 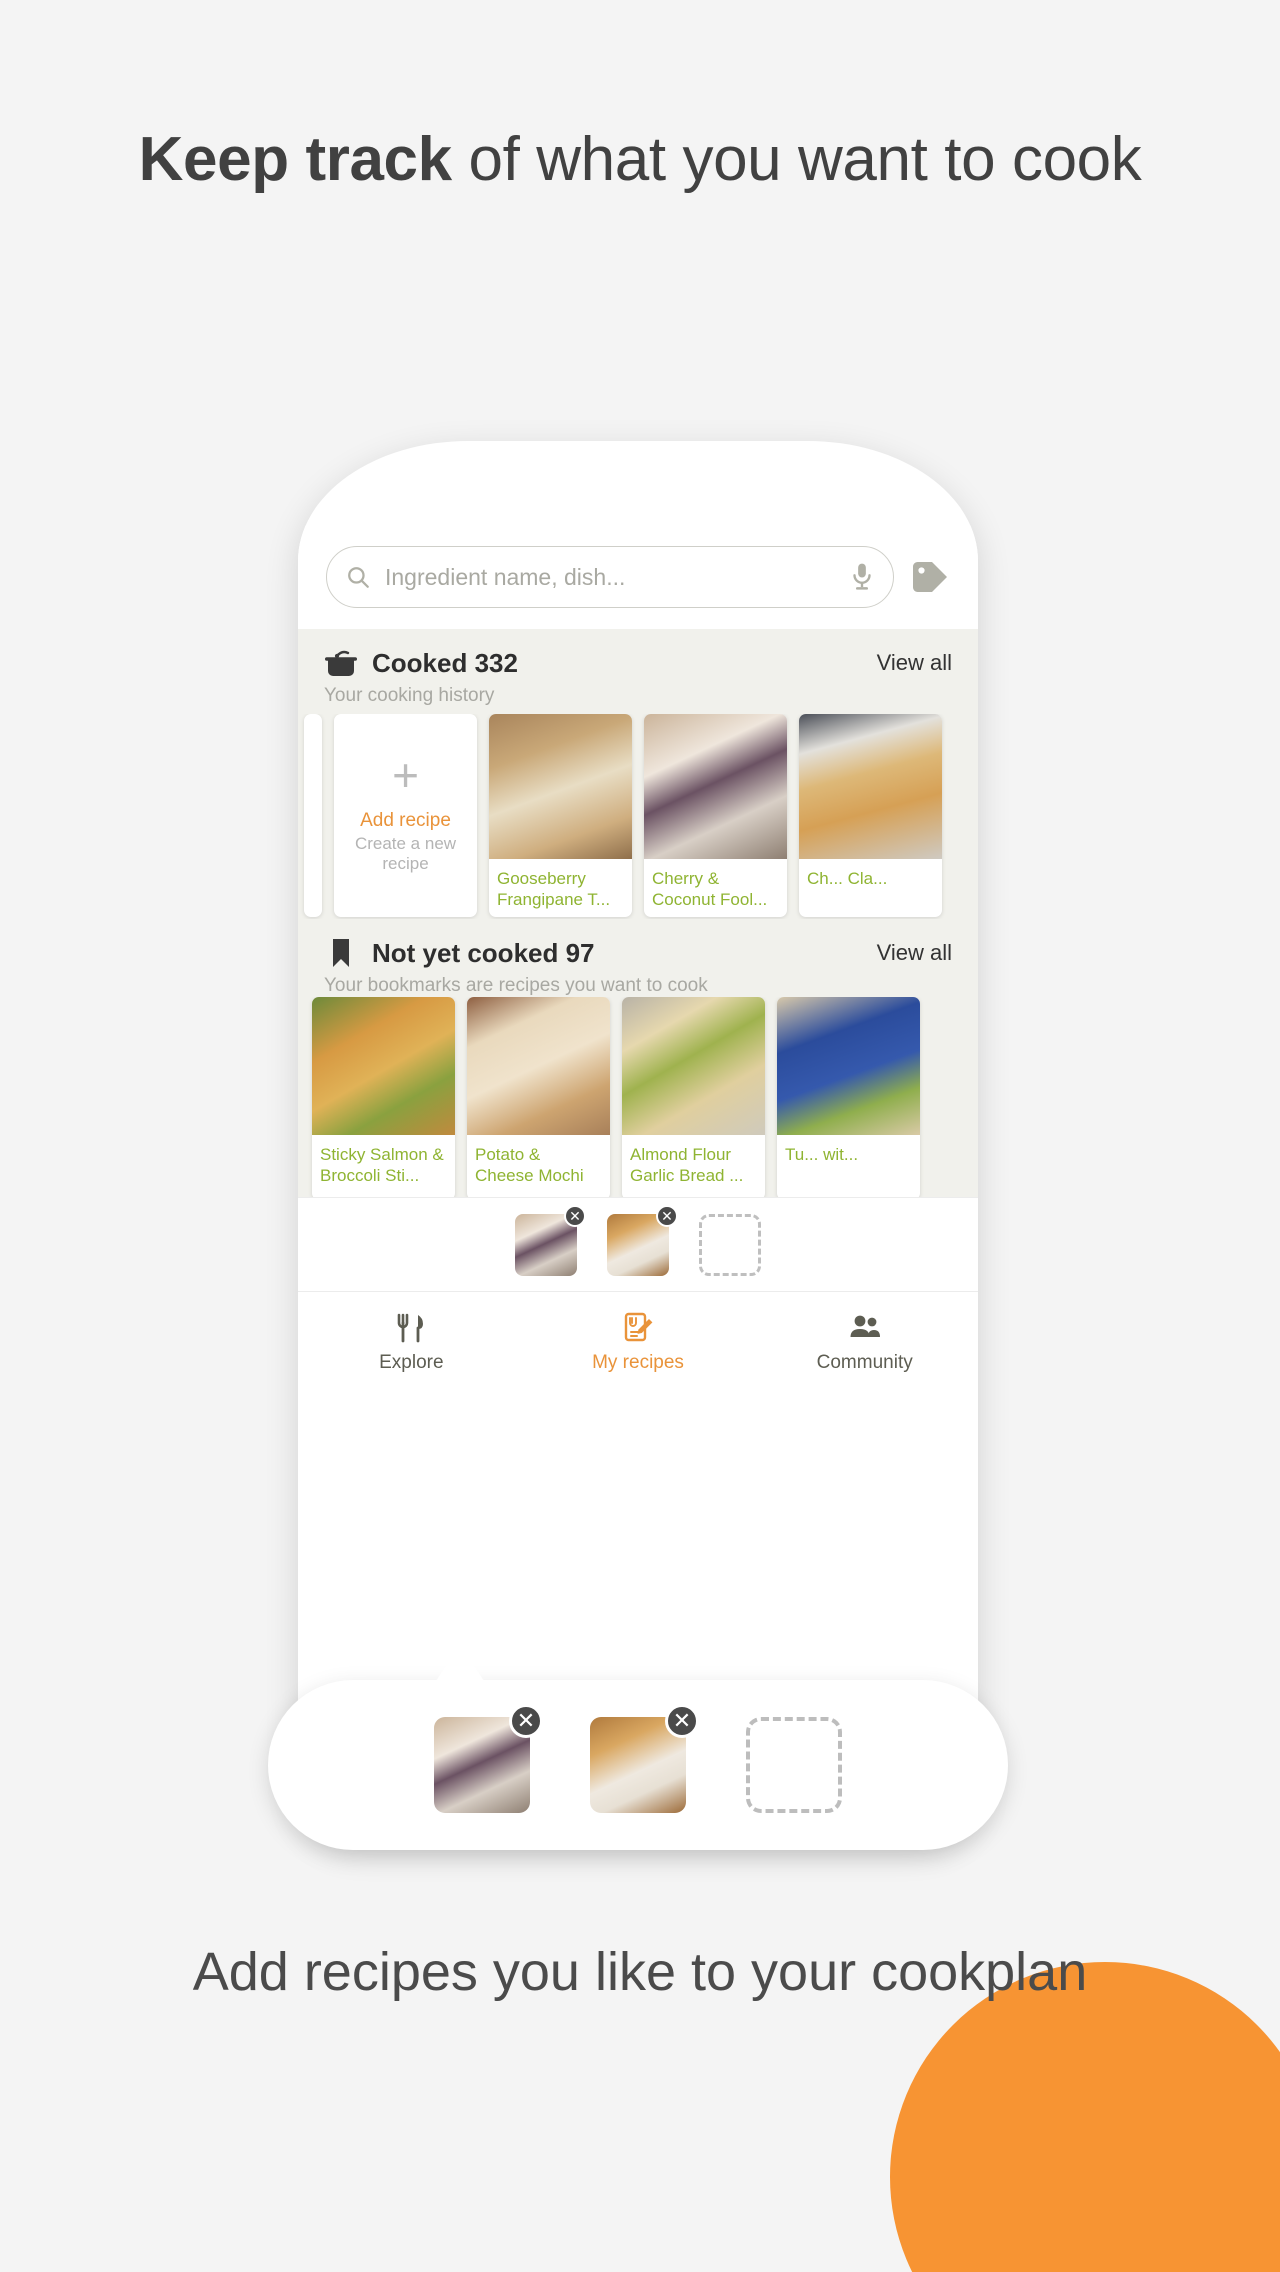 What do you see at coordinates (638, 1362) in the screenshot?
I see `nav-label: My recipes` at bounding box center [638, 1362].